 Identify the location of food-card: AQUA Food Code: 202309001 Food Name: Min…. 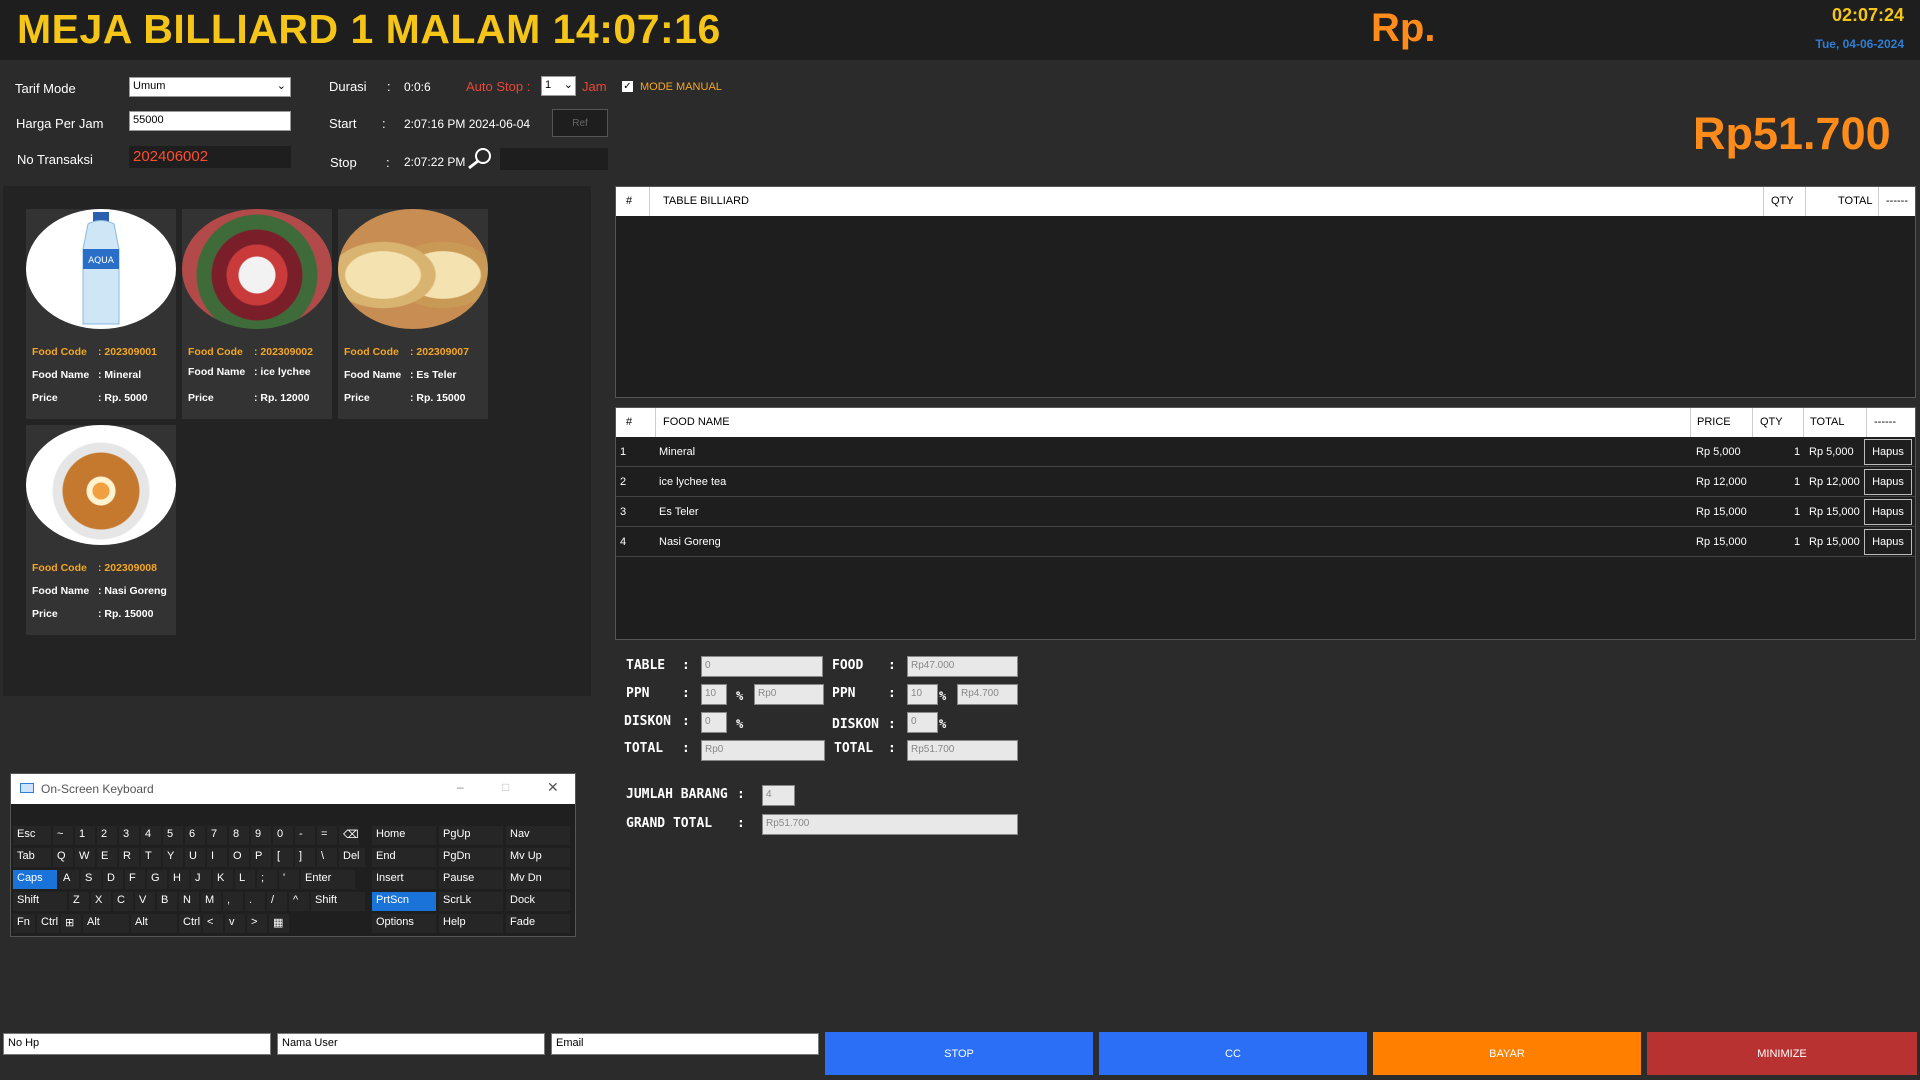
(101, 314).